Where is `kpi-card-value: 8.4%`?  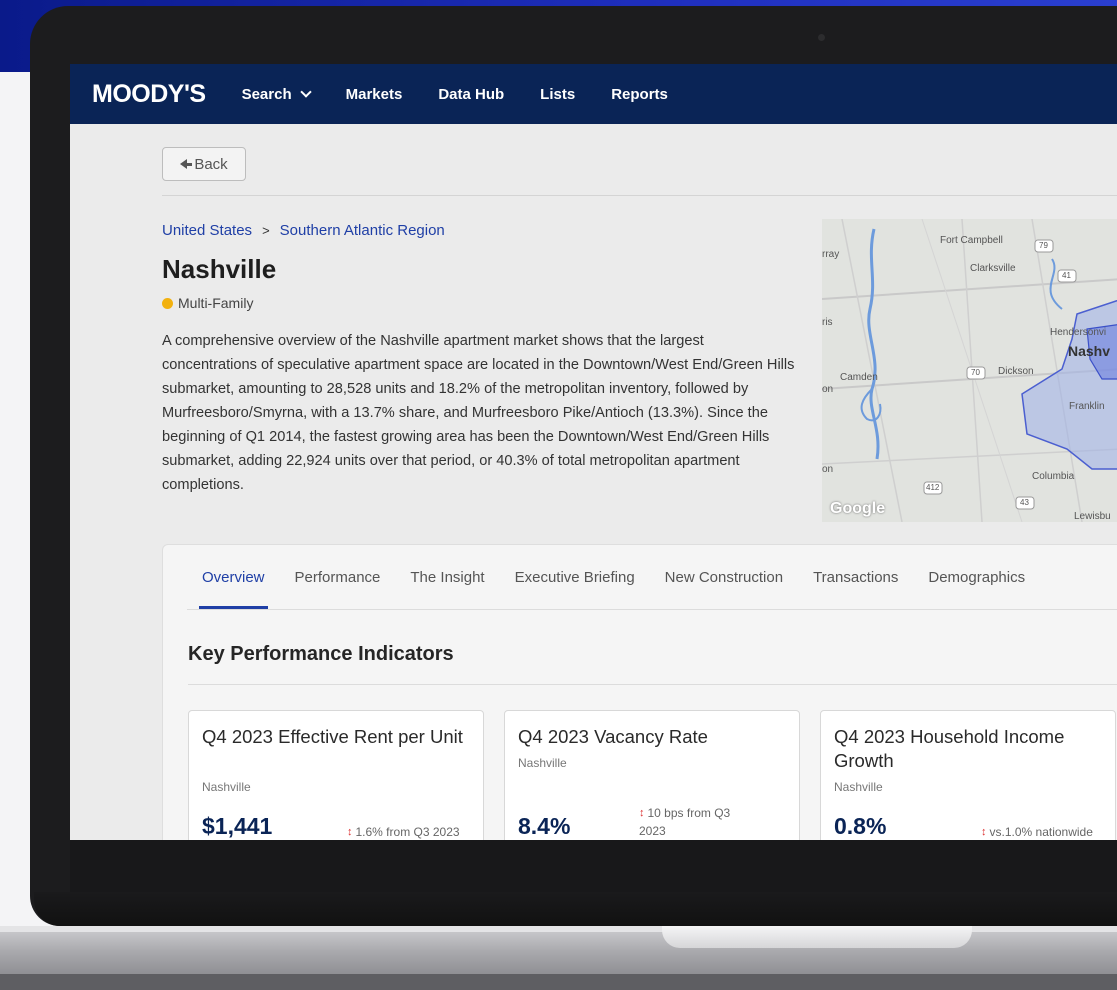 kpi-card-value: 8.4% is located at coordinates (544, 826).